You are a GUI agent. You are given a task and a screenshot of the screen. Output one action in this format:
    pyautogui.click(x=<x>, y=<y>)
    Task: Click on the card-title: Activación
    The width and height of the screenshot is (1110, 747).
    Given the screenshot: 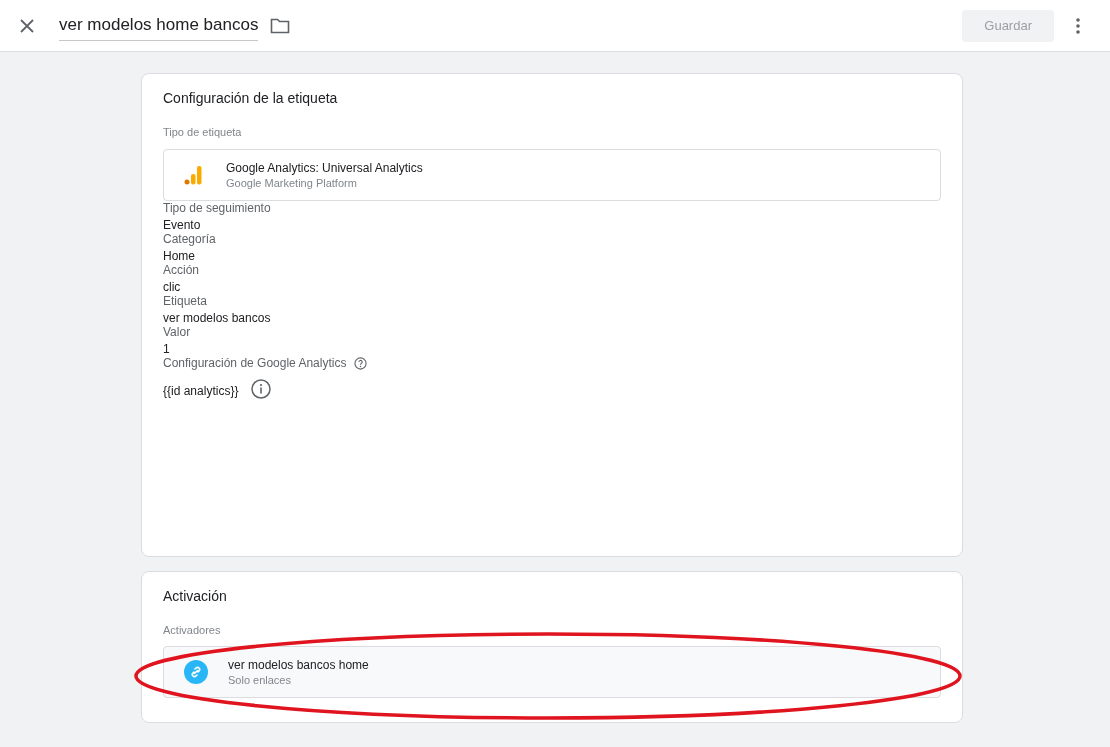 What is the action you would take?
    pyautogui.click(x=195, y=596)
    